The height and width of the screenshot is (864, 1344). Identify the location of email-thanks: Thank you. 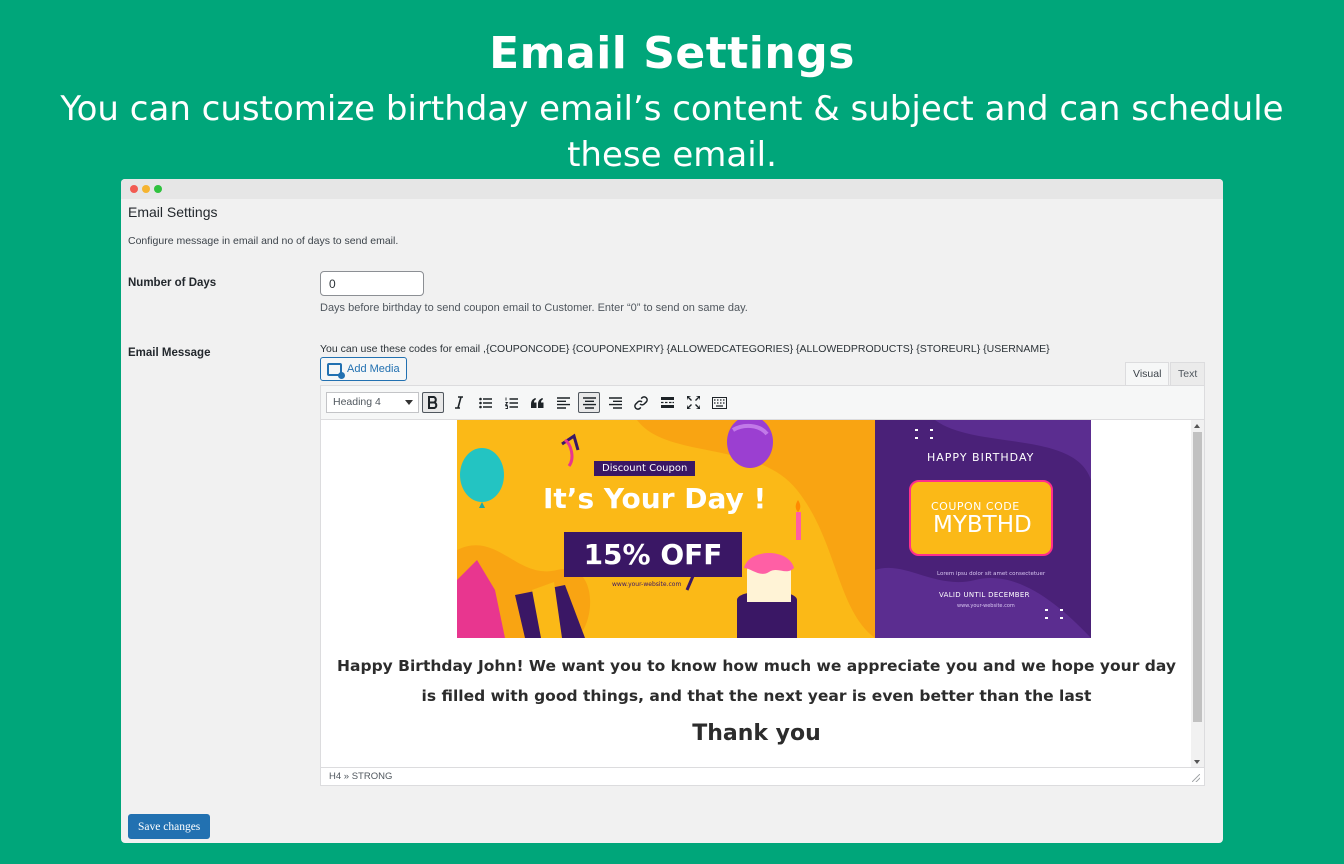
(756, 733).